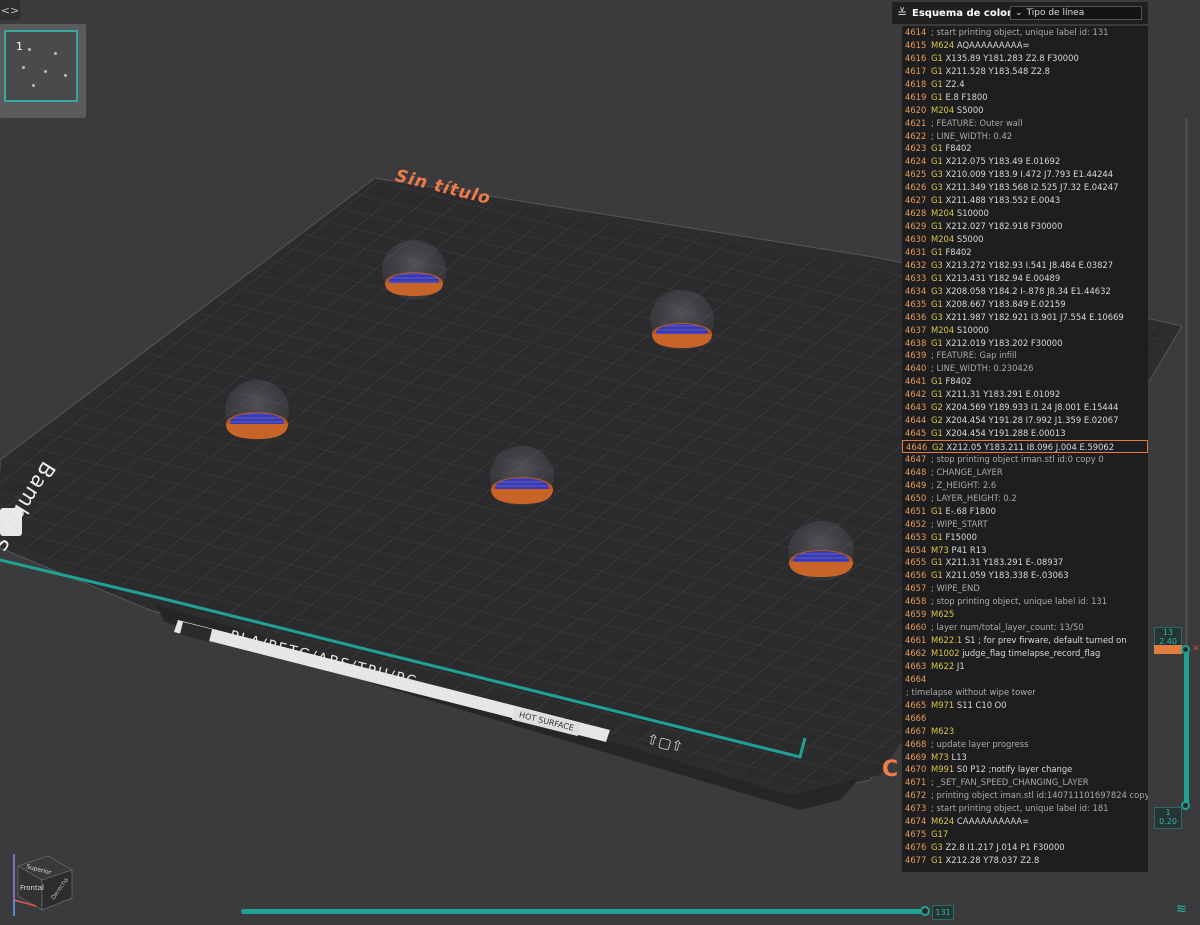  Describe the element at coordinates (1025, 330) in the screenshot. I see `gcode-line: 4637 M204 S10000` at that location.